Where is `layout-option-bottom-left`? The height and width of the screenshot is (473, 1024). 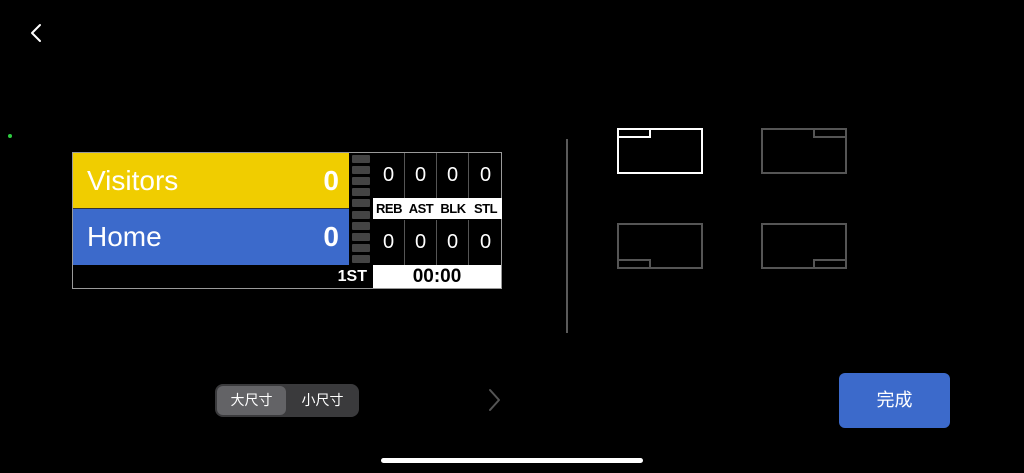
layout-option-bottom-left is located at coordinates (660, 246).